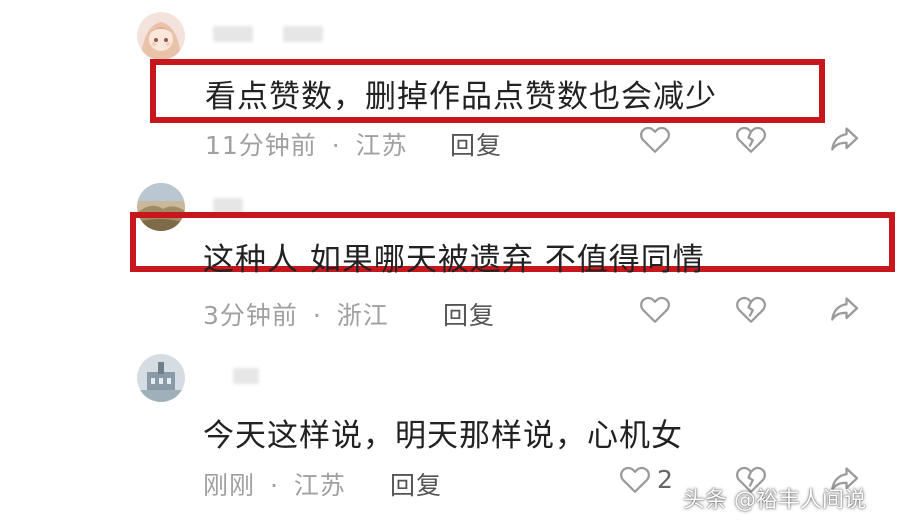 The height and width of the screenshot is (522, 900). I want to click on avatar-building-image, so click(161, 378).